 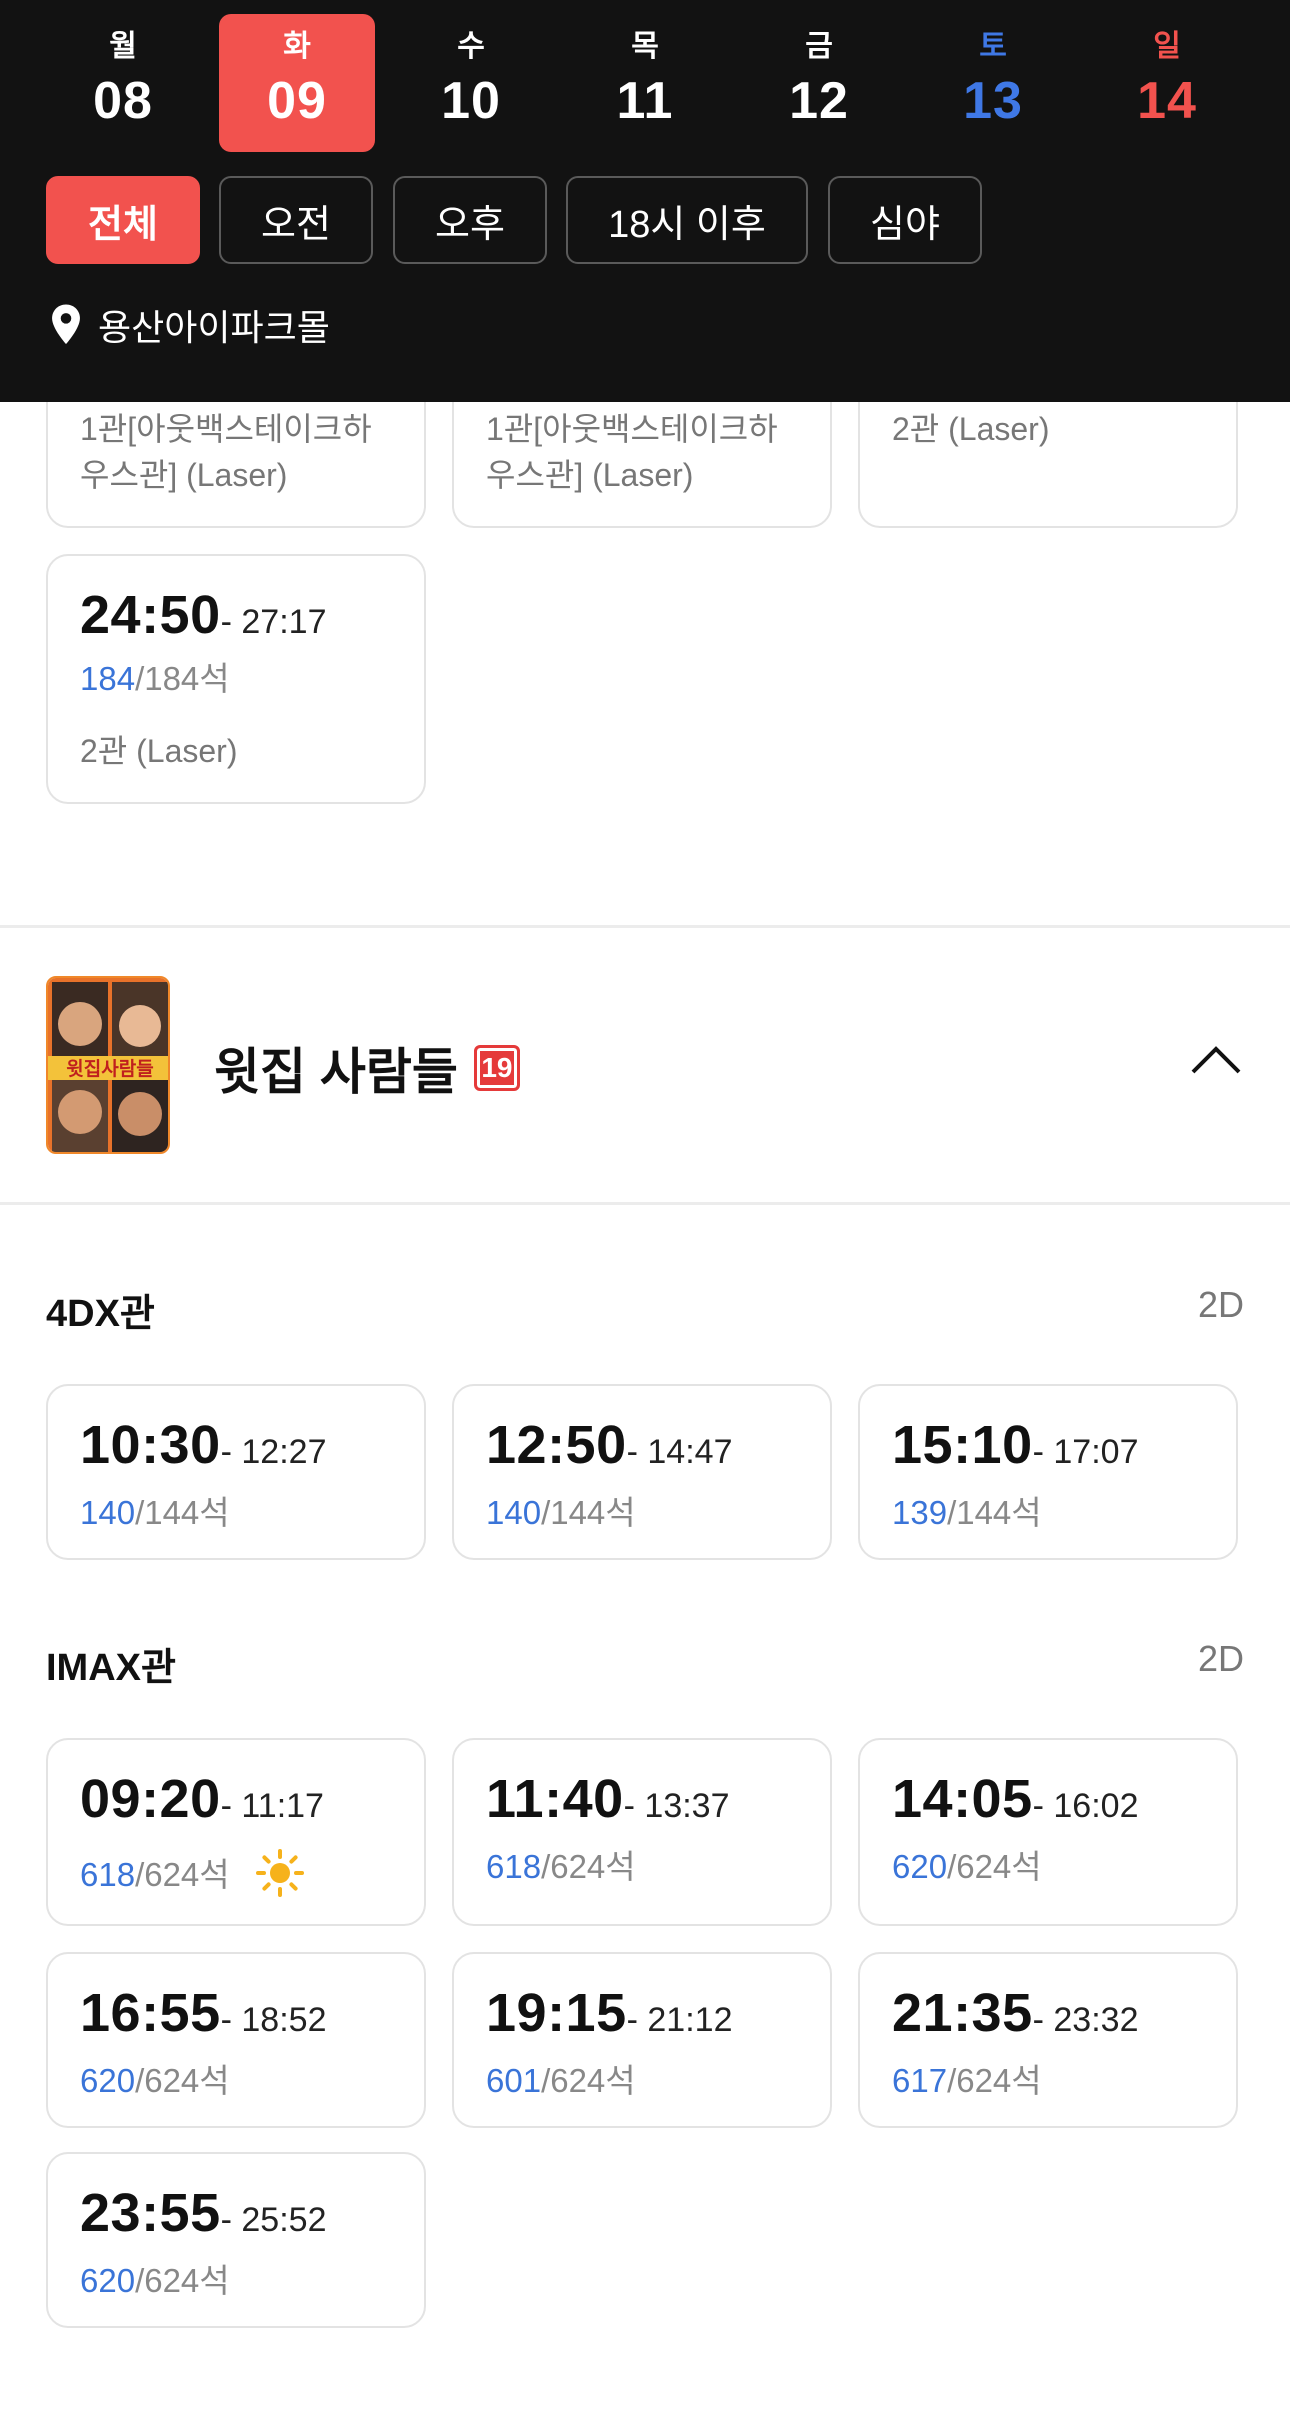 I want to click on seat-count: 617/624석, so click(x=967, y=2080).